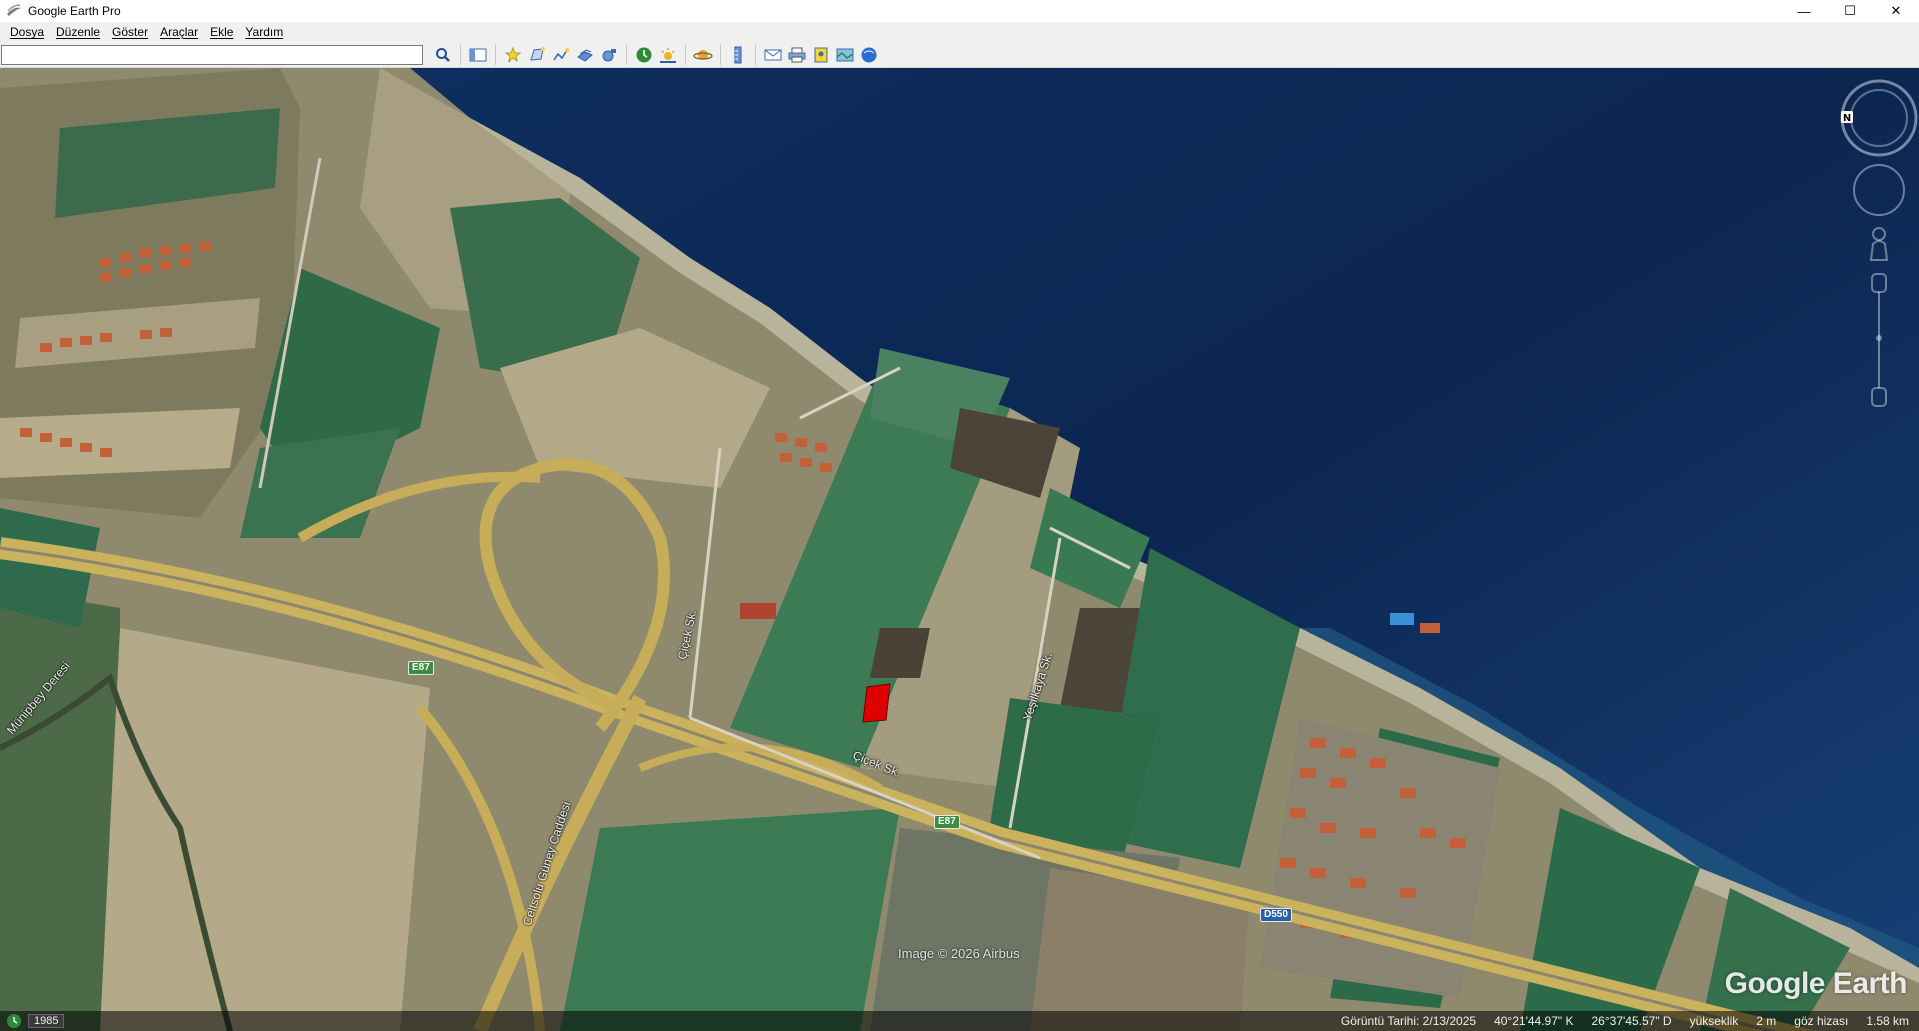 The image size is (1919, 1031). Describe the element at coordinates (1534, 1021) in the screenshot. I see `latitude-readout: 40°21'44.97" K` at that location.